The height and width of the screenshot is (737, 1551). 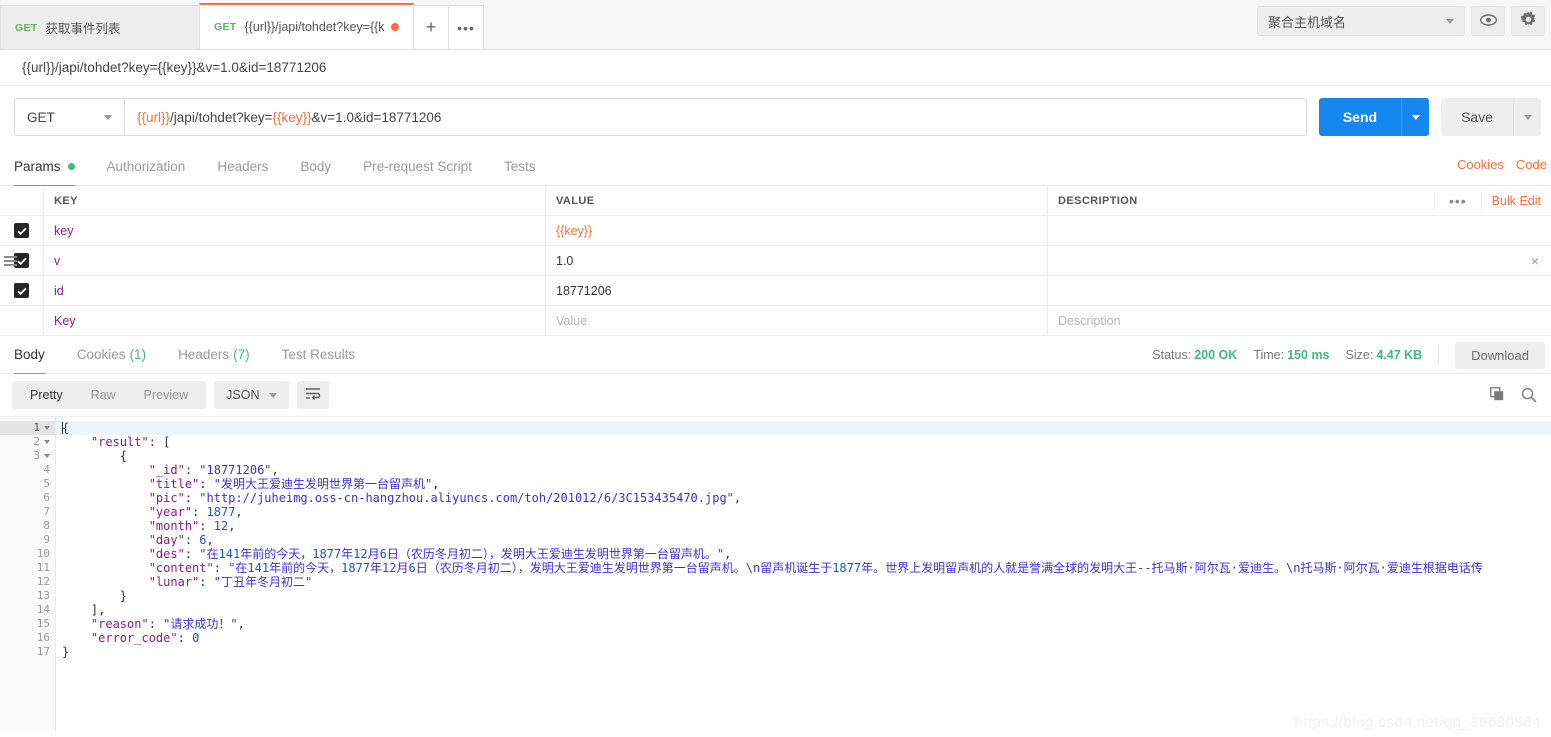 What do you see at coordinates (315, 167) in the screenshot?
I see `request-tab-body: Body` at bounding box center [315, 167].